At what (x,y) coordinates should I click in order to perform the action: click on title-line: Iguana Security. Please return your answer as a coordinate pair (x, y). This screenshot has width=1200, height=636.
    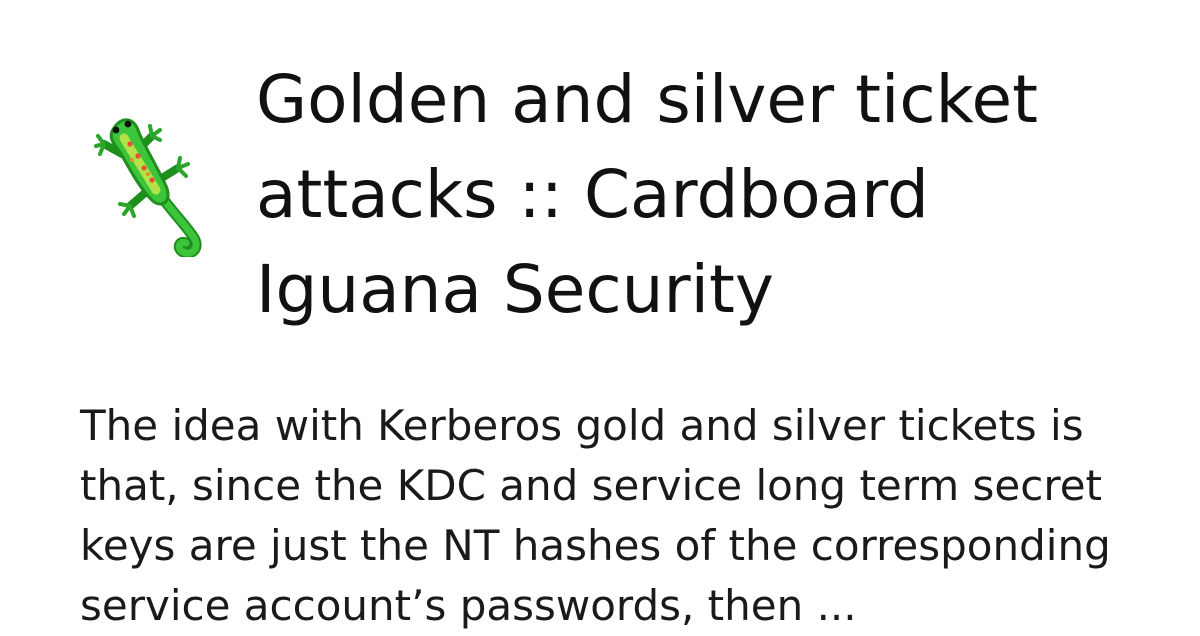
    Looking at the image, I should click on (515, 289).